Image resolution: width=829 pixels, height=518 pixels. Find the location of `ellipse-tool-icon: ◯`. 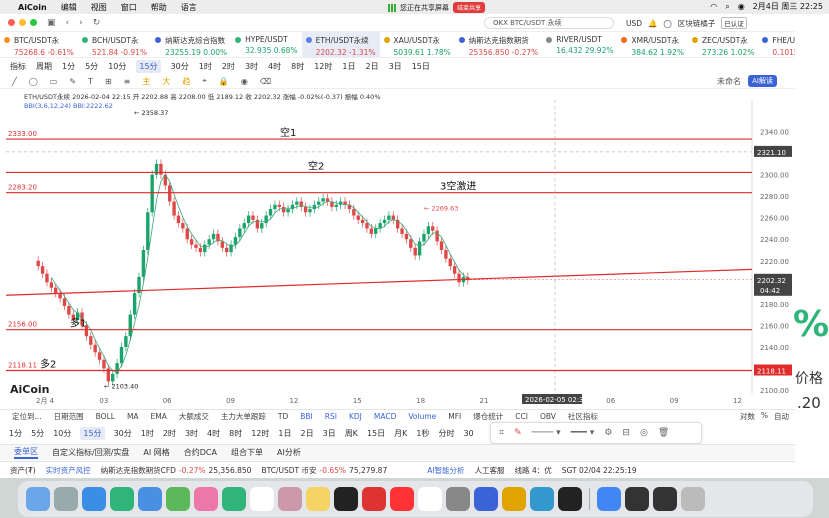

ellipse-tool-icon: ◯ is located at coordinates (33, 81).